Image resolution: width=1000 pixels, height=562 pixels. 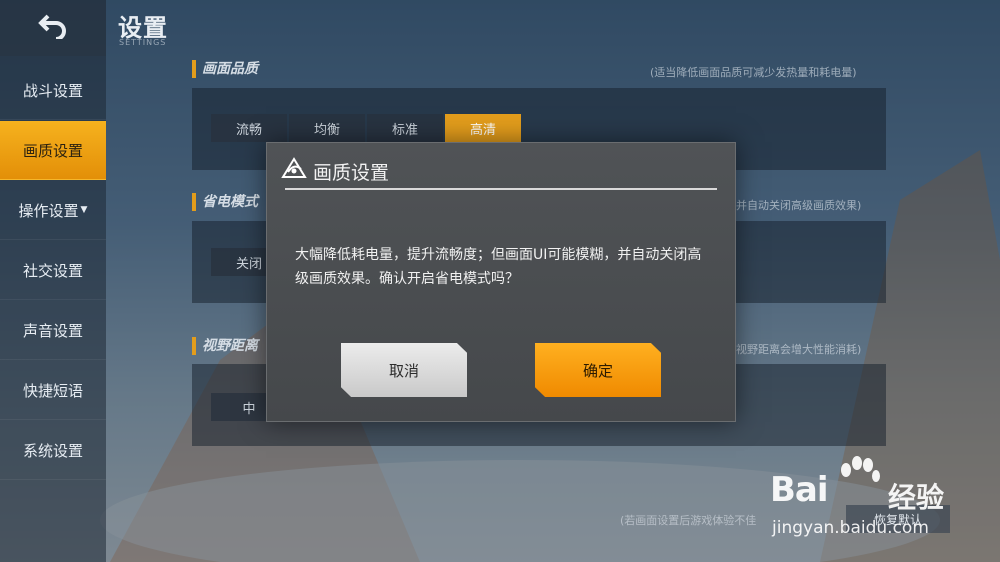 What do you see at coordinates (483, 128) in the screenshot?
I see `quality-option-hd: 高清` at bounding box center [483, 128].